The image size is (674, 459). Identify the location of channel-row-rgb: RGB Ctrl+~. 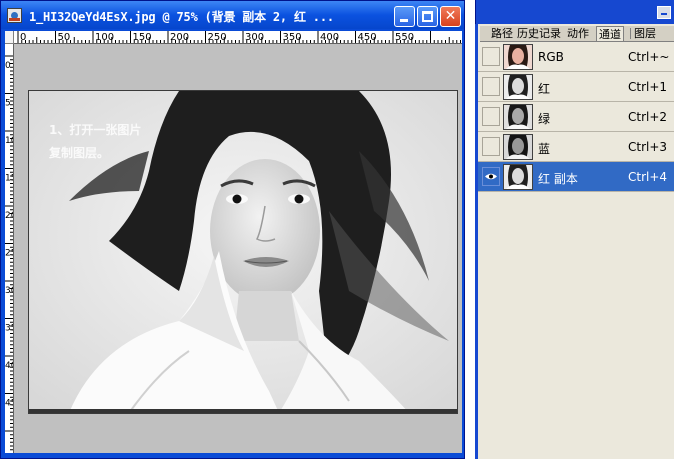
(576, 57).